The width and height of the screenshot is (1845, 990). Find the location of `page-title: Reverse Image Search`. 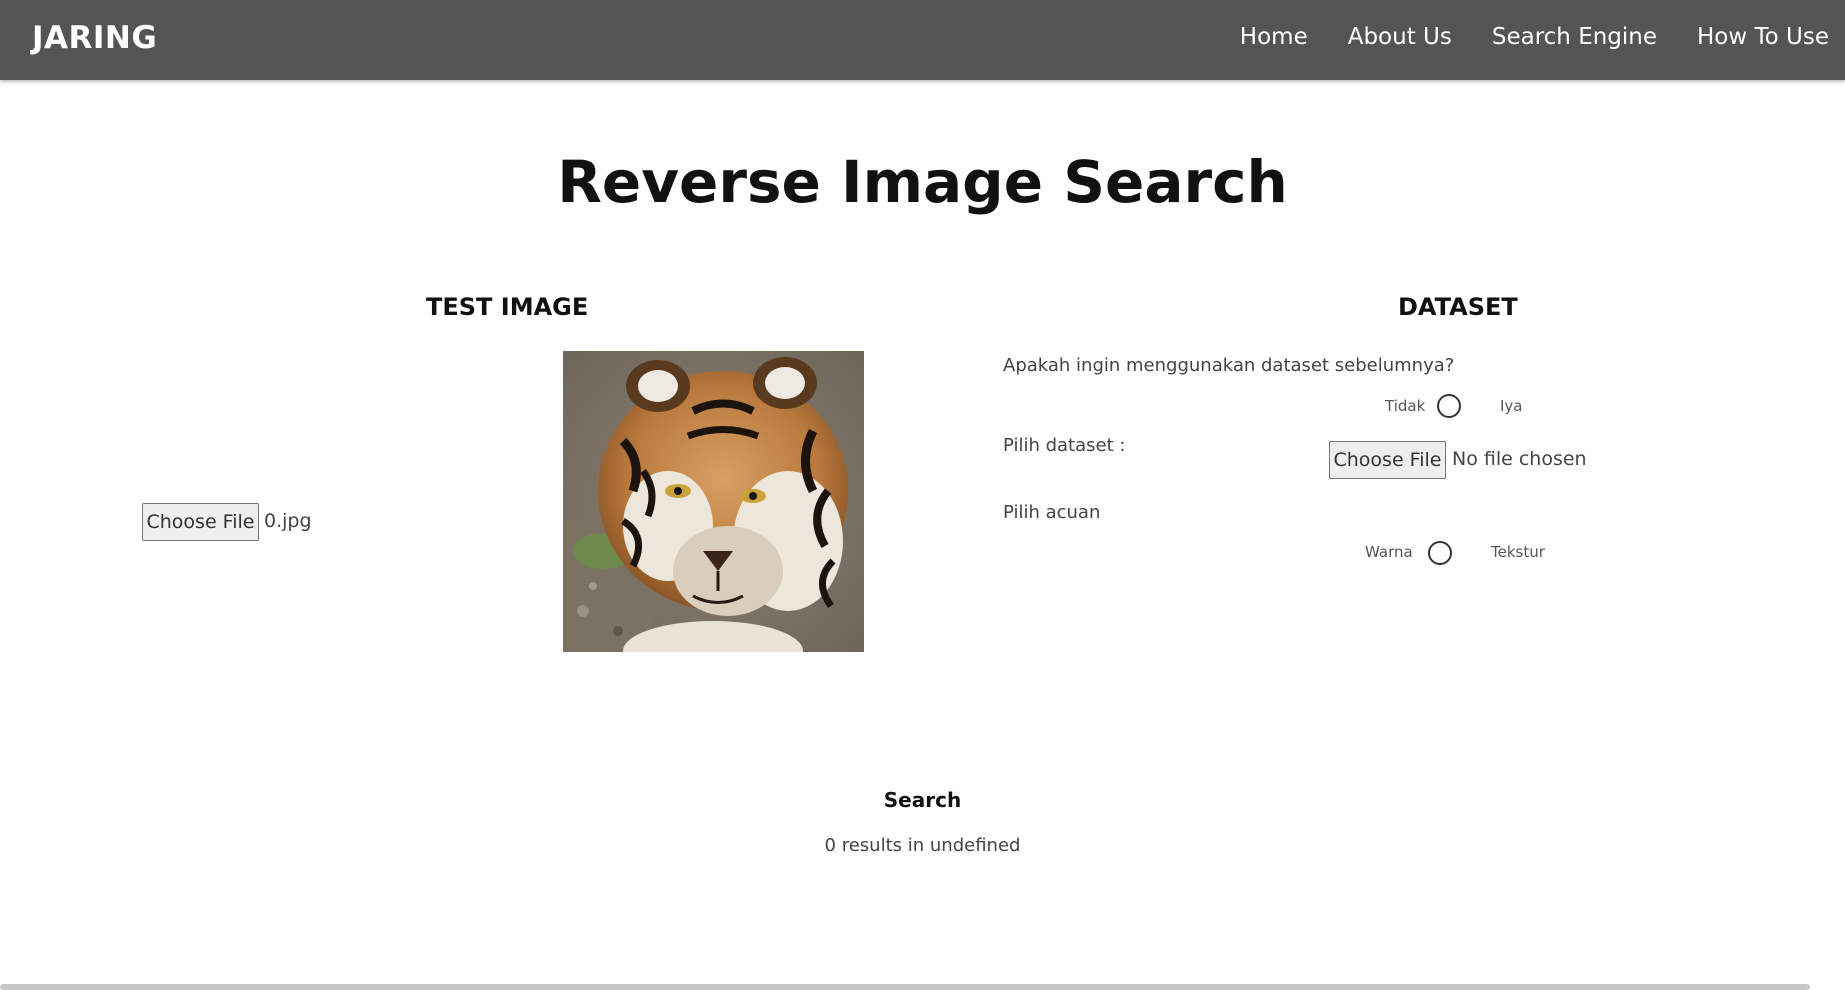

page-title: Reverse Image Search is located at coordinates (922, 182).